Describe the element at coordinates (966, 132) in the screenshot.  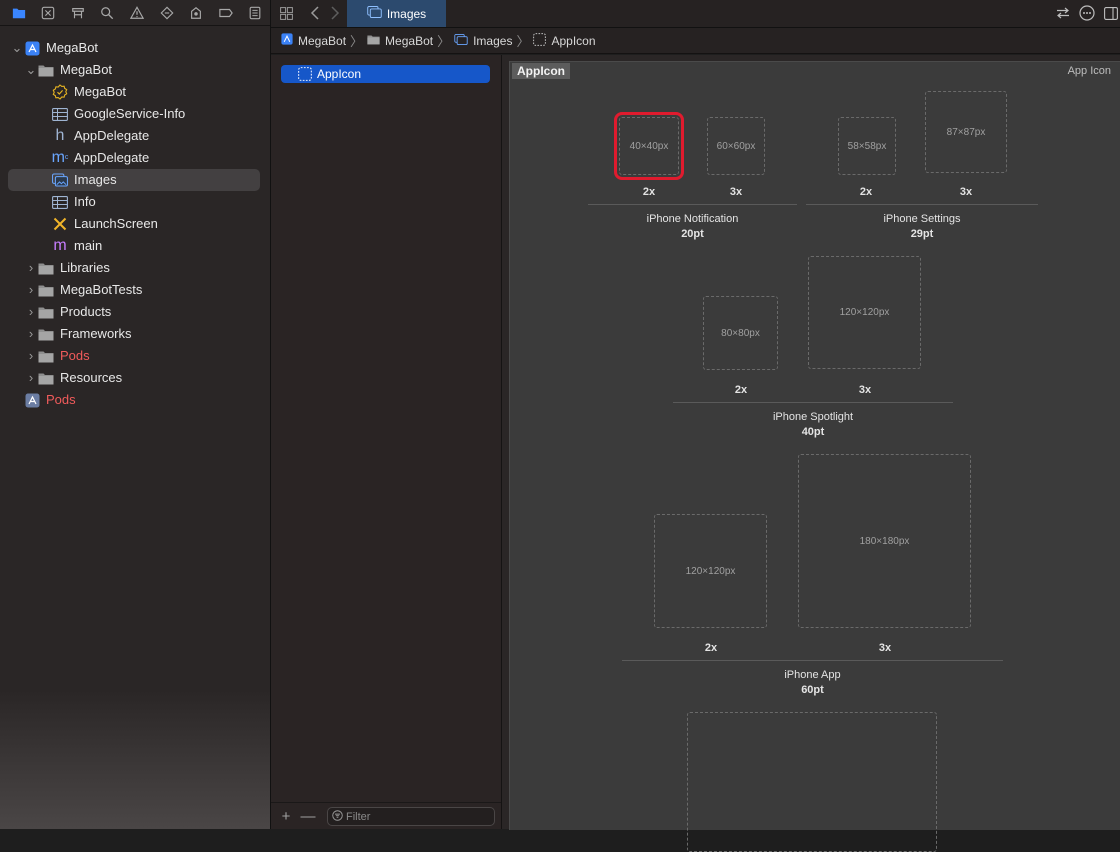
I see `slot-settings-3x: 87×87px` at that location.